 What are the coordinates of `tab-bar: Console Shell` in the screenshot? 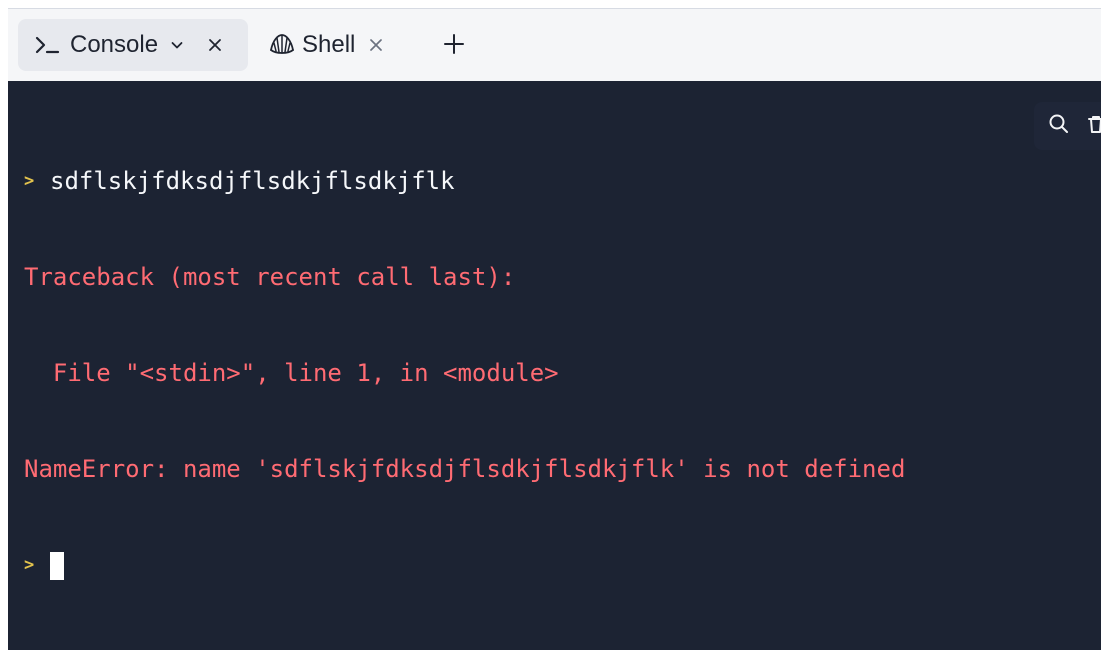 It's located at (554, 45).